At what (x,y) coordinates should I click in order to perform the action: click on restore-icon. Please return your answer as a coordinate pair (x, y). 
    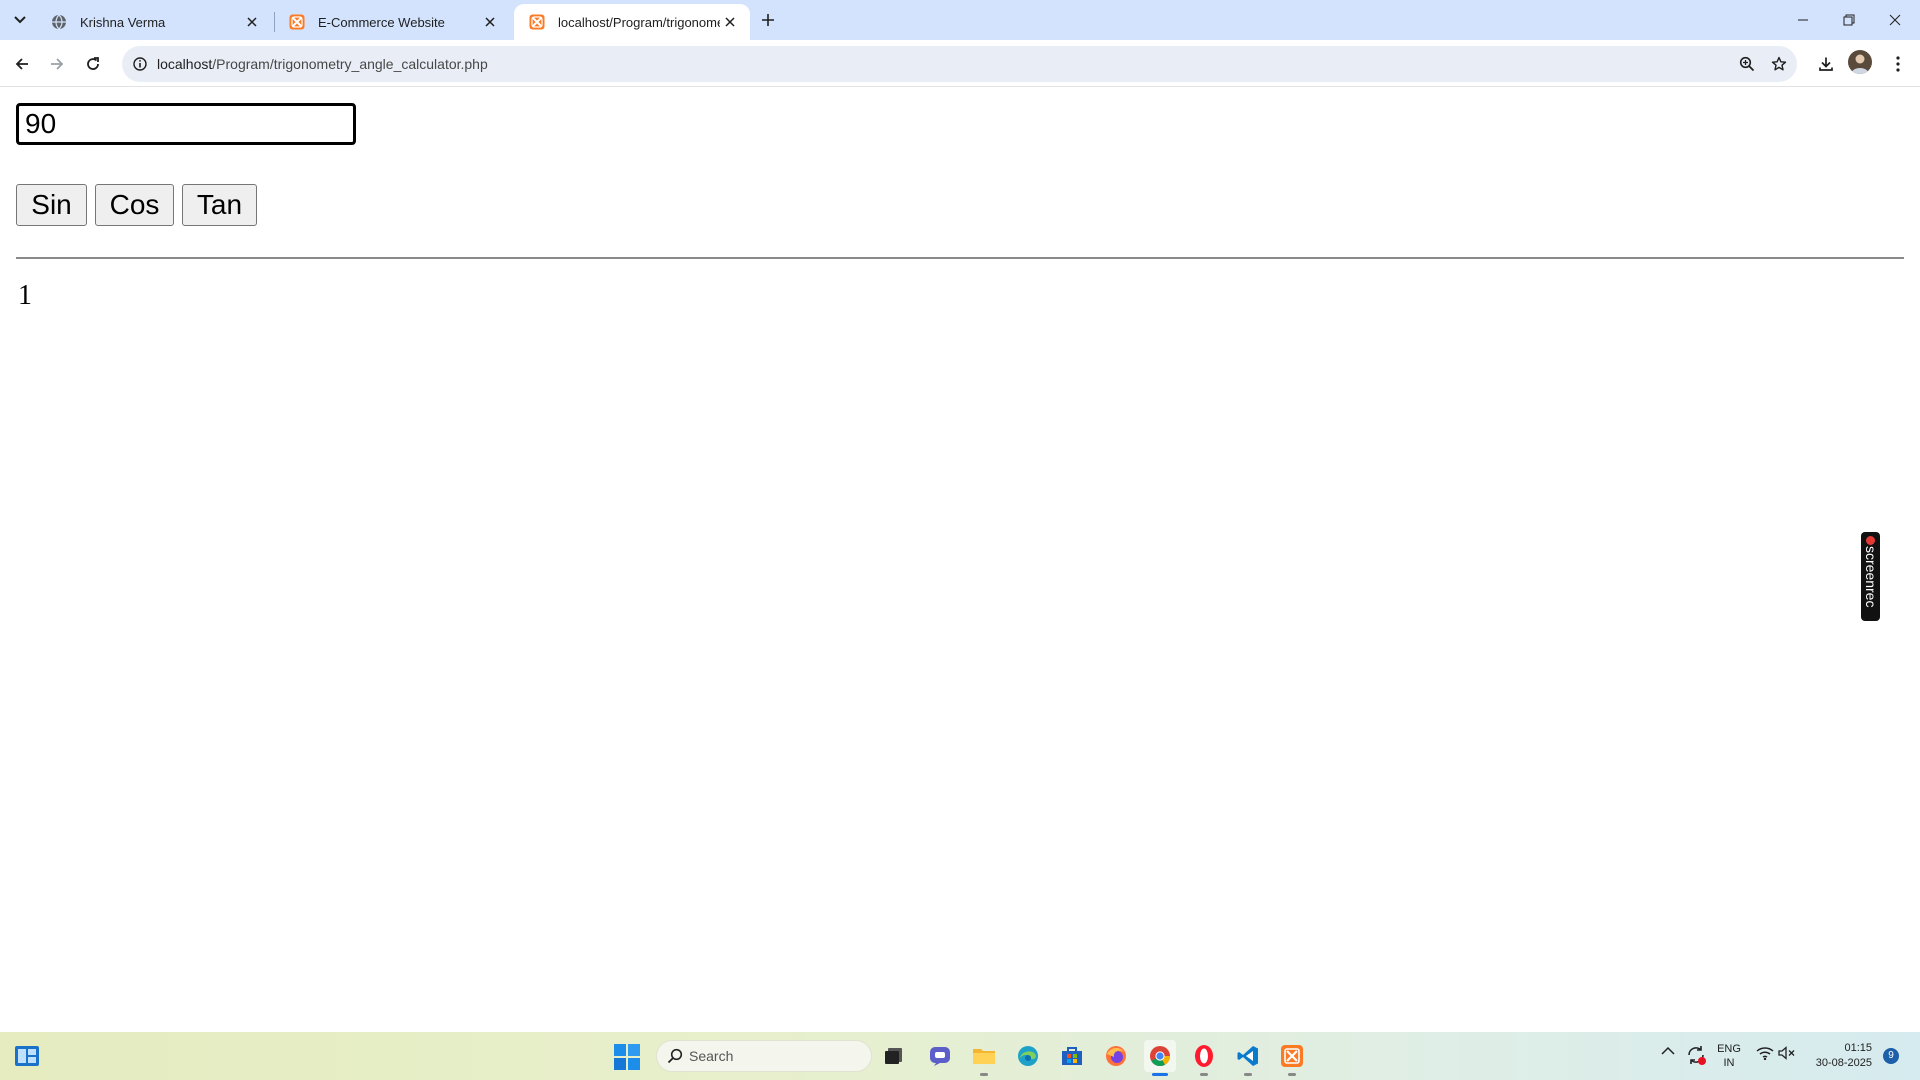
    Looking at the image, I should click on (1849, 20).